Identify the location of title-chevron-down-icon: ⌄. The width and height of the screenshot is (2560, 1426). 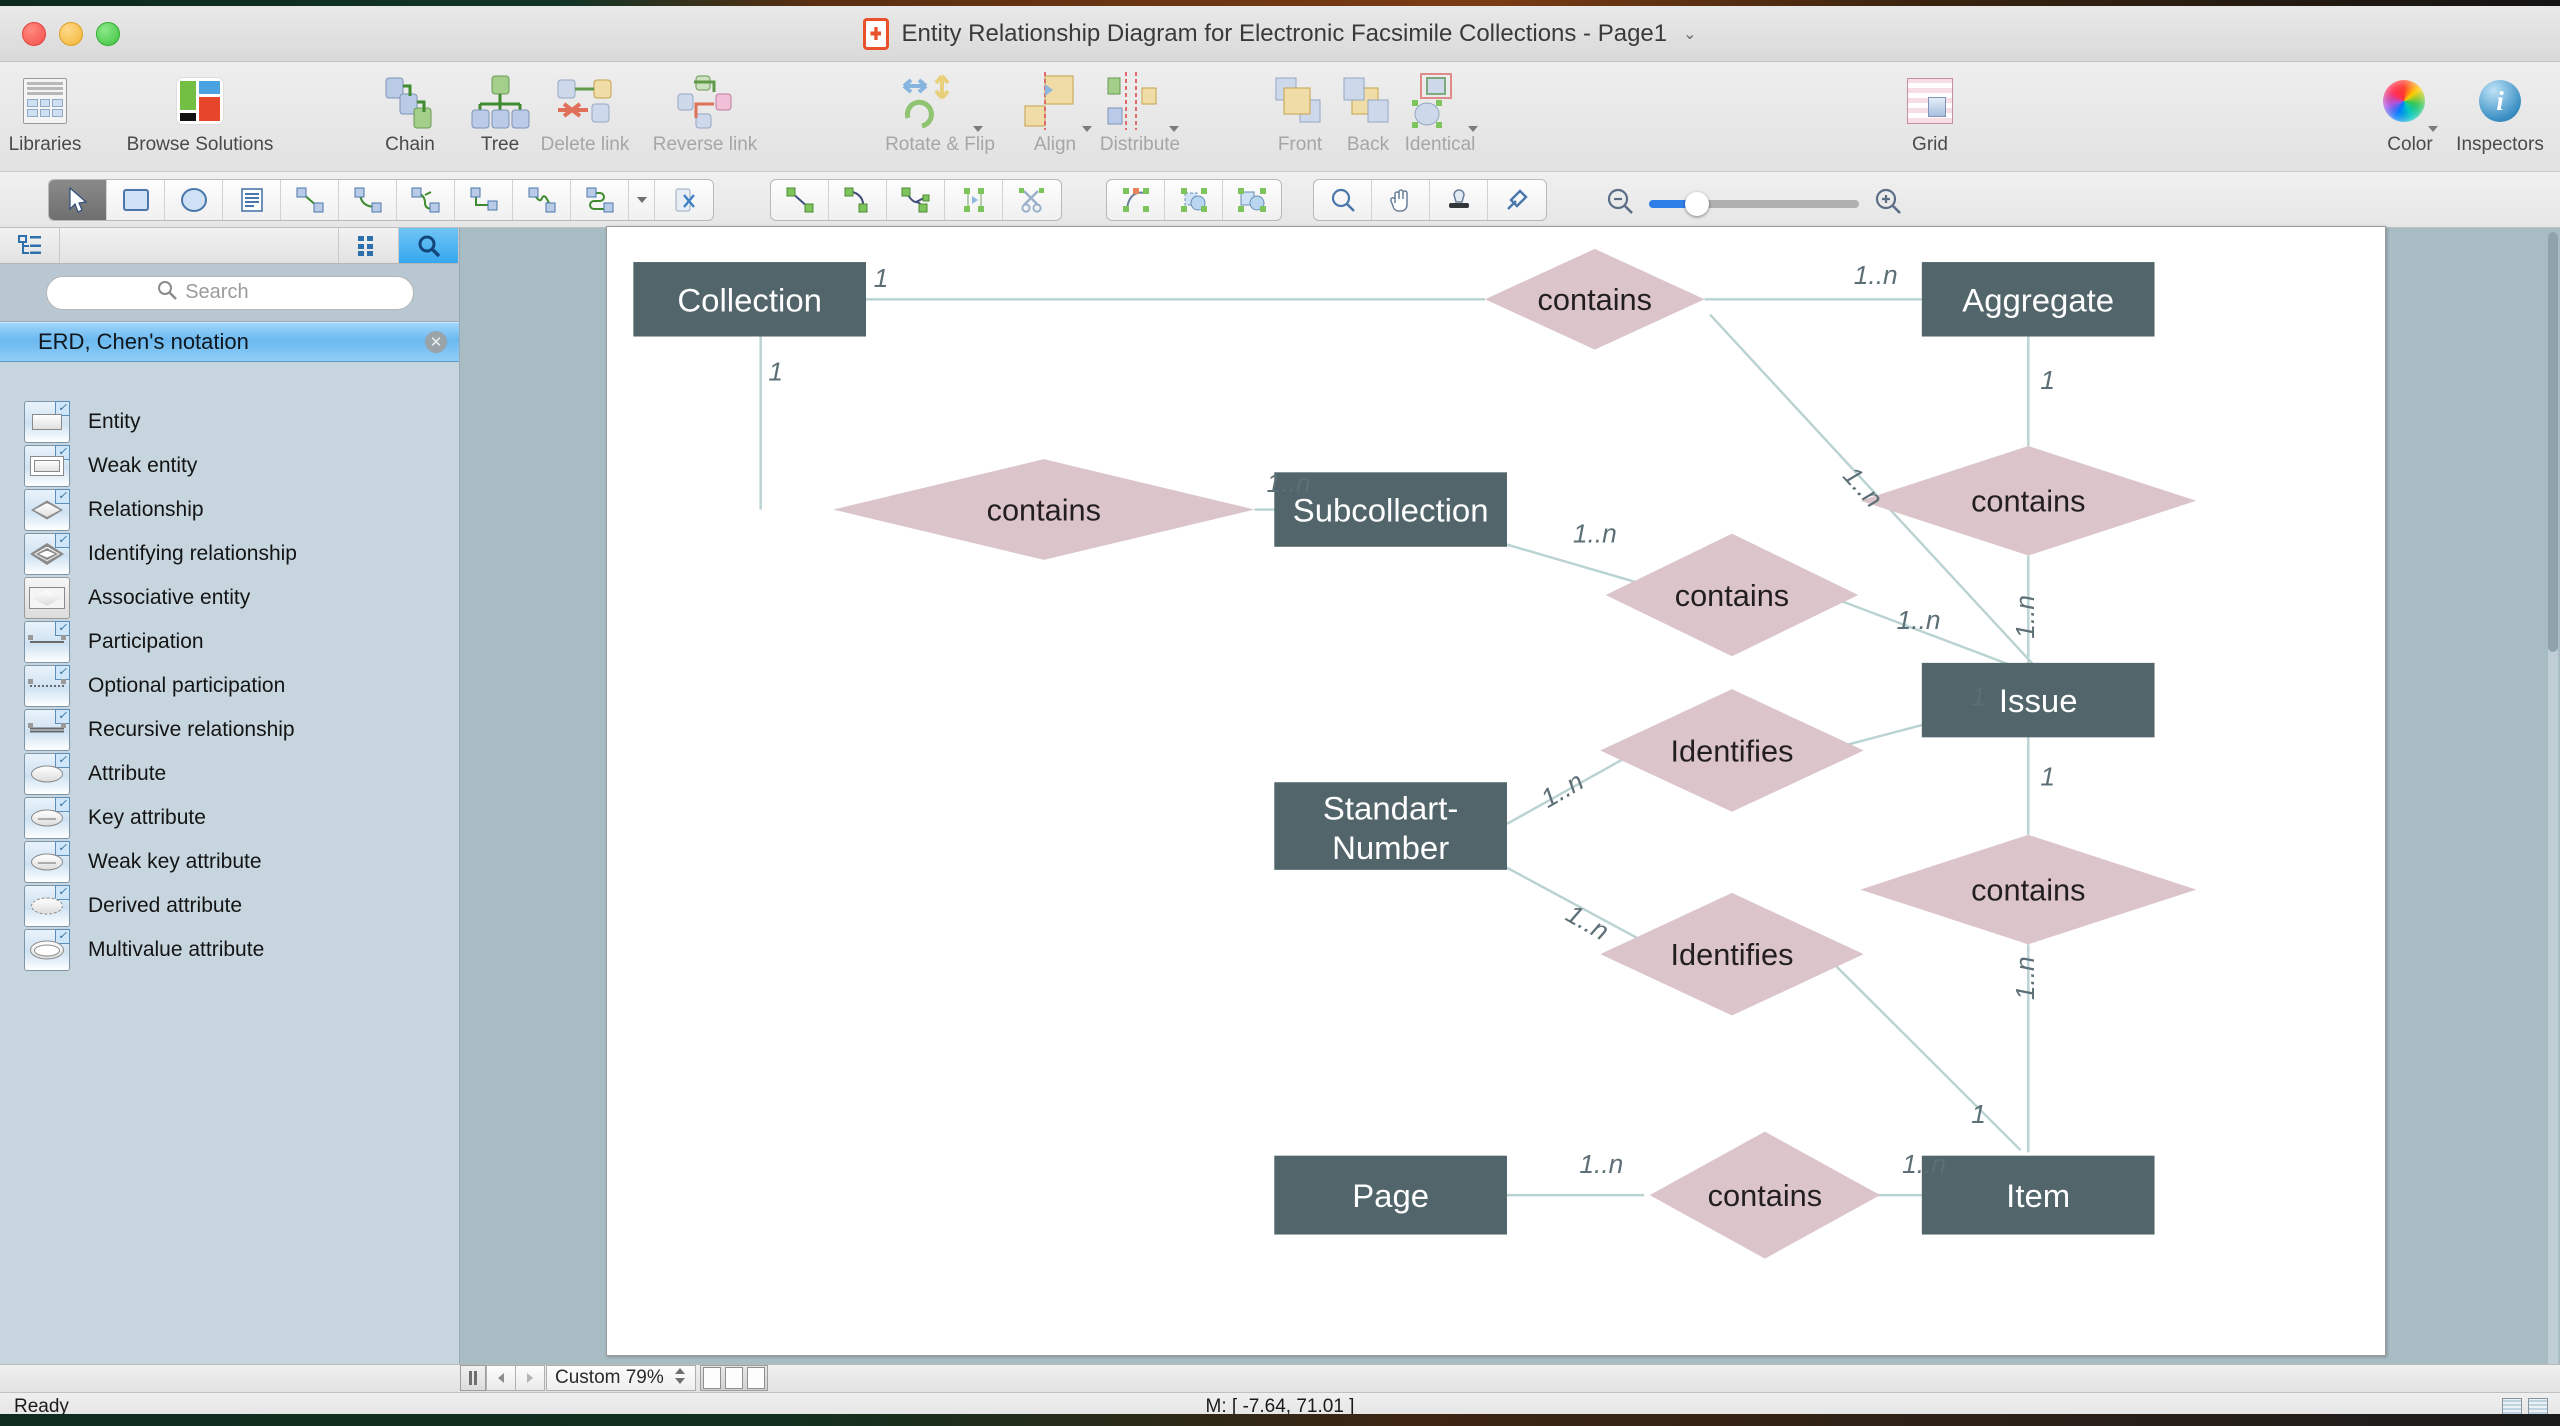
(1689, 34).